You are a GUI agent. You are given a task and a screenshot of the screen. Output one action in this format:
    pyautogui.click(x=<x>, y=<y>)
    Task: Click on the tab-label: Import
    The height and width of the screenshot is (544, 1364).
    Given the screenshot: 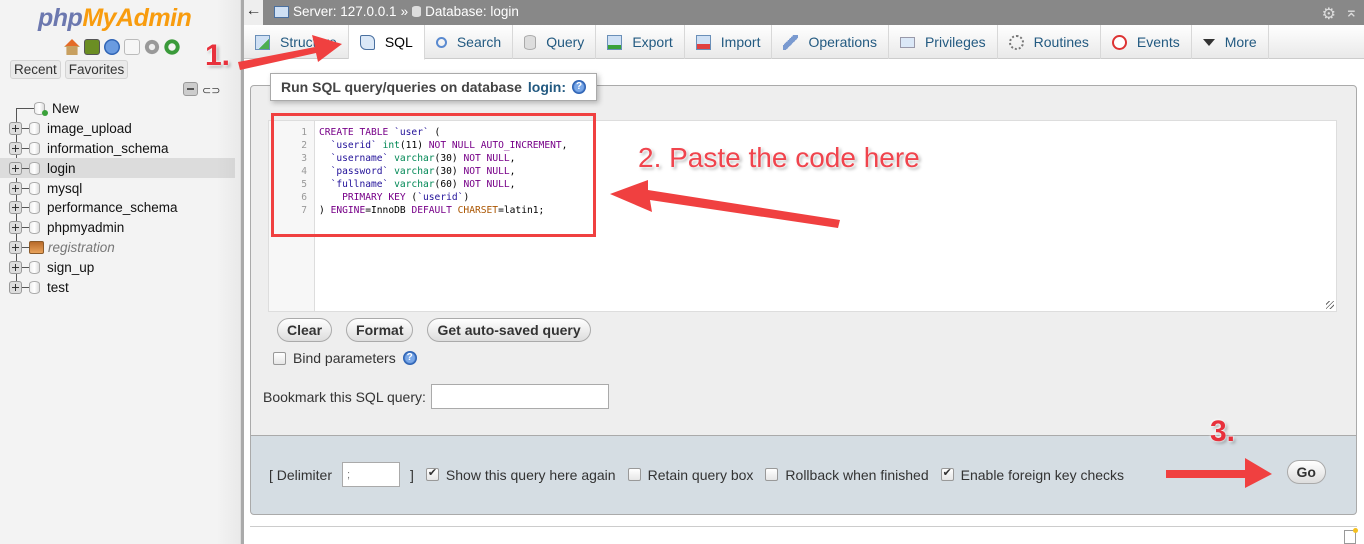 What is the action you would take?
    pyautogui.click(x=740, y=42)
    